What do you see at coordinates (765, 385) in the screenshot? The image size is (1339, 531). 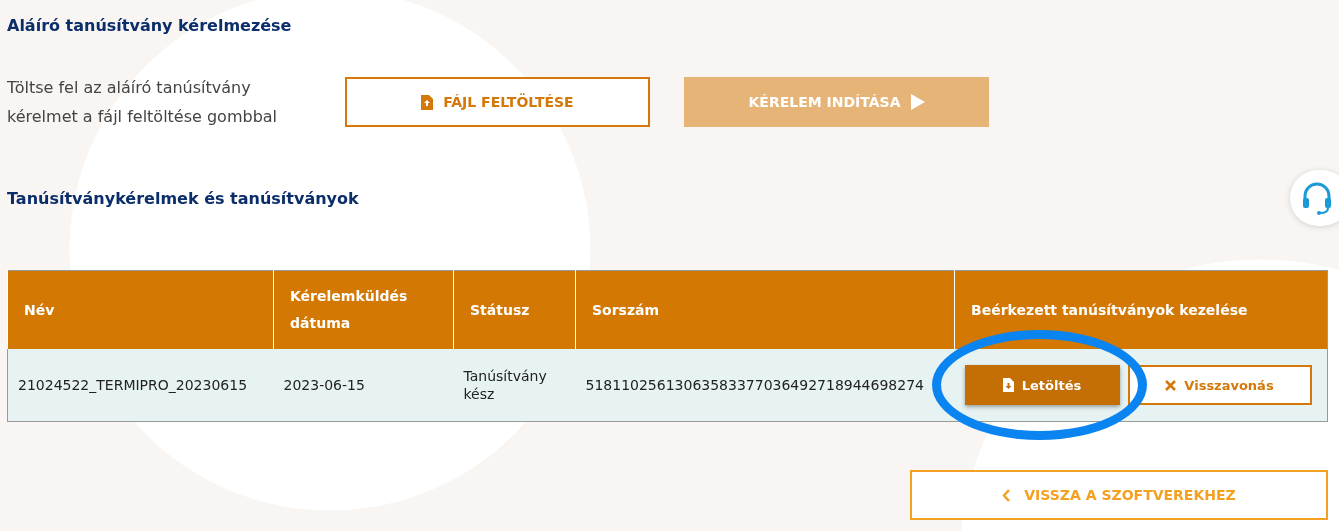 I see `table-cell: 51811025613063583377036492718944698274` at bounding box center [765, 385].